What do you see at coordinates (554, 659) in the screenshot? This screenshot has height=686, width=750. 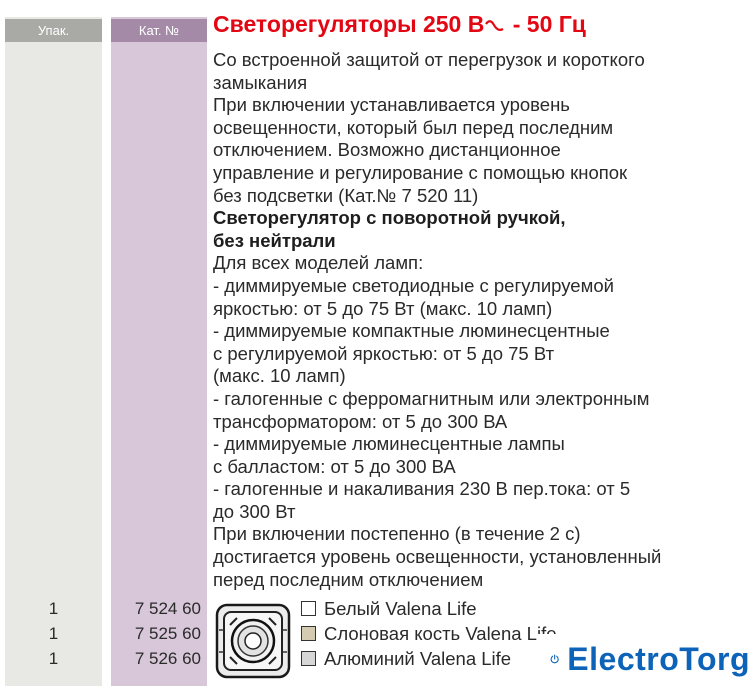 I see `power-icon` at bounding box center [554, 659].